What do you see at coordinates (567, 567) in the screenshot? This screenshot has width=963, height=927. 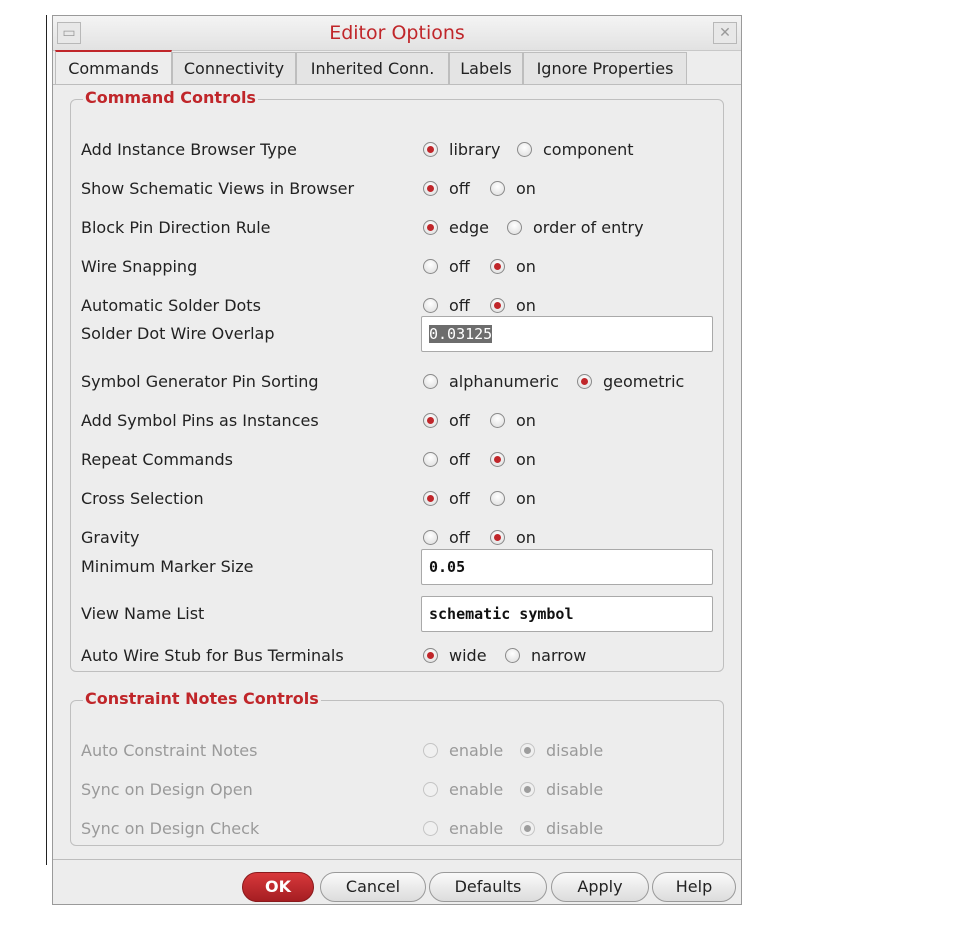 I see `minimum-marker-size-input: 0.05` at bounding box center [567, 567].